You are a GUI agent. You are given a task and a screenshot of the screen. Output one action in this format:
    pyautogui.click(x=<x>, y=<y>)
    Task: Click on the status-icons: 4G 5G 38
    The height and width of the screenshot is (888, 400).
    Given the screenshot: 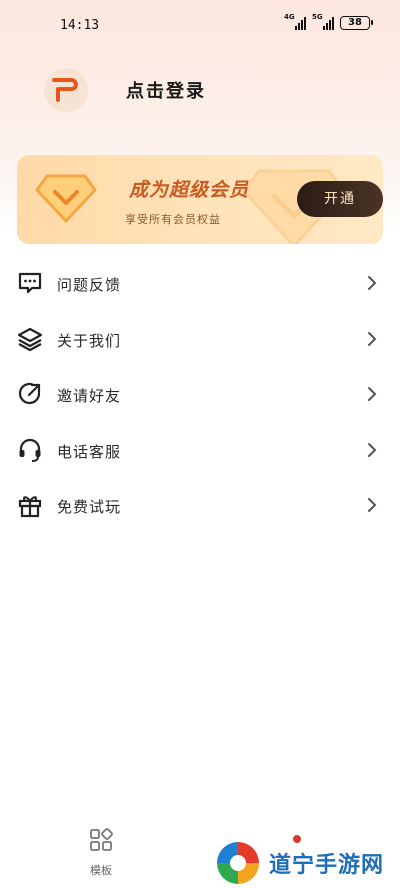 What is the action you would take?
    pyautogui.click(x=328, y=21)
    